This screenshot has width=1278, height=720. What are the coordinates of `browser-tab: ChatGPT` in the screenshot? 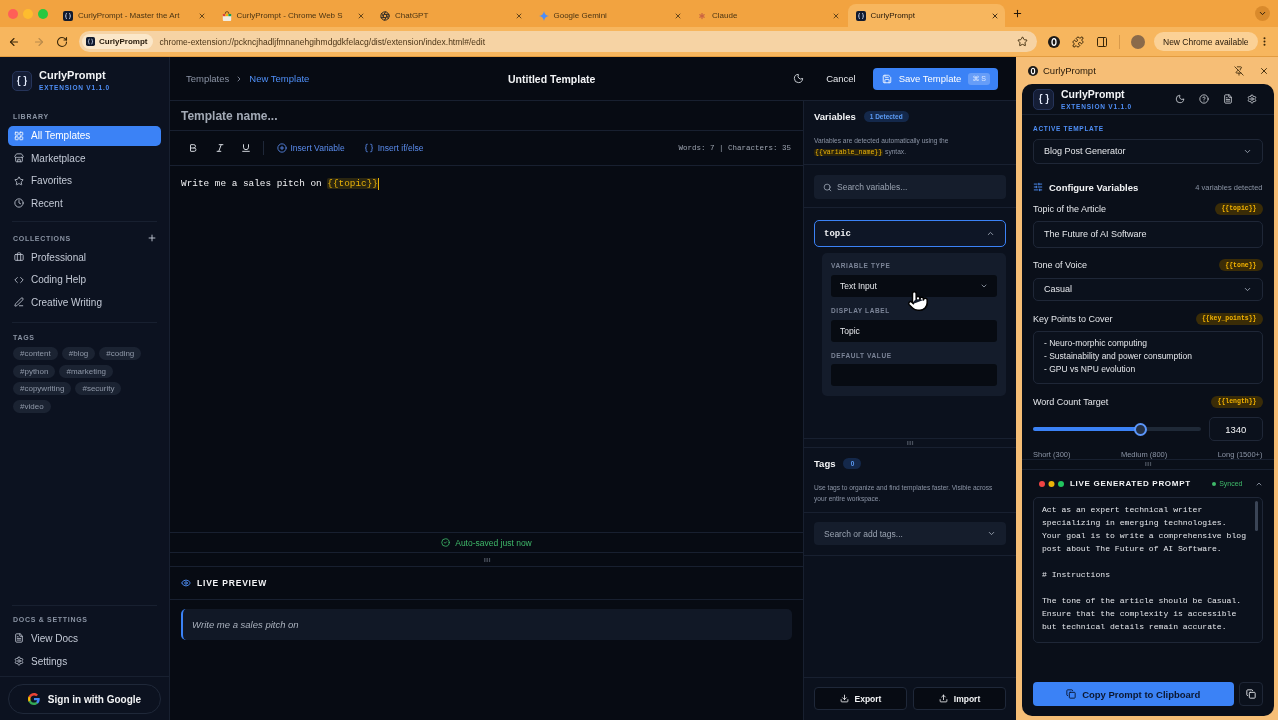 It's located at (450, 15).